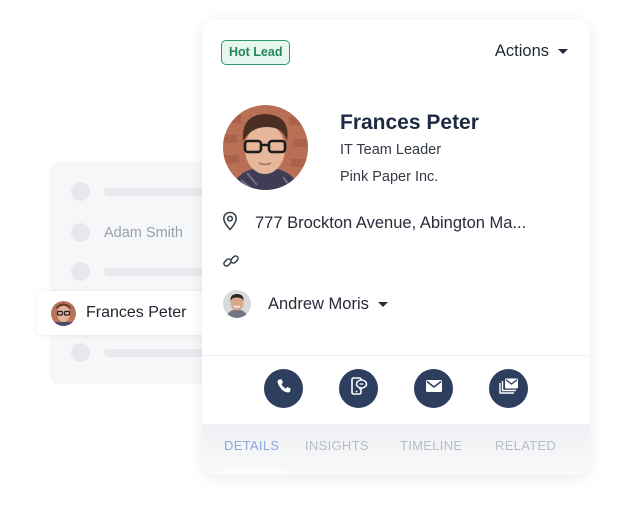 The height and width of the screenshot is (513, 620). I want to click on sms-button, so click(358, 388).